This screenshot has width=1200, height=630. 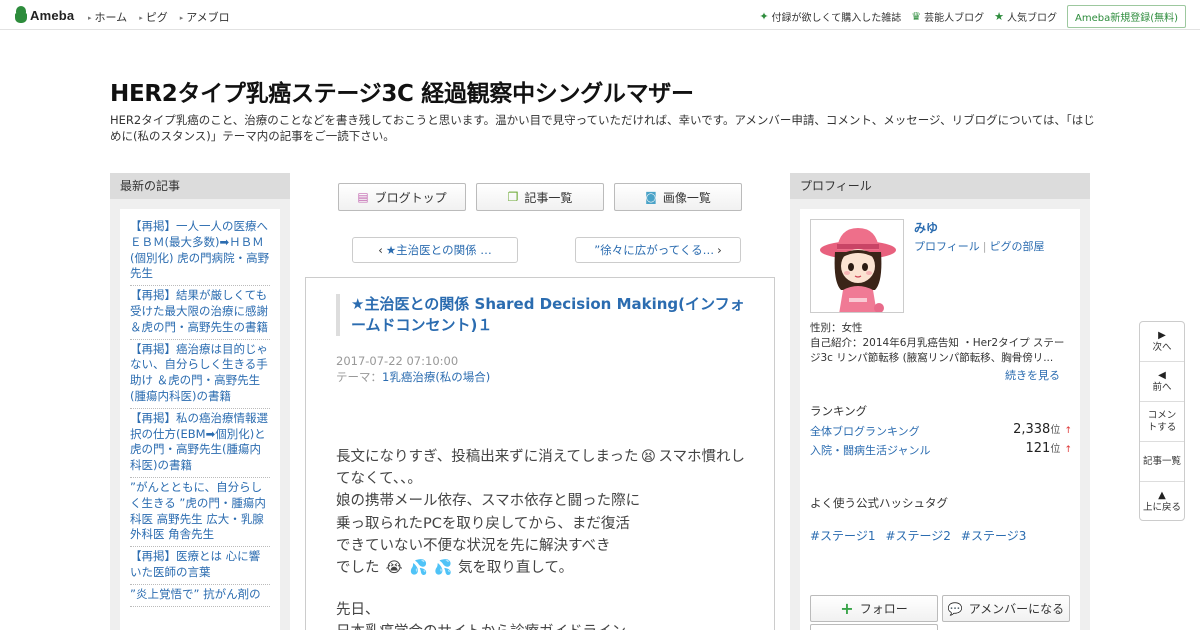 What do you see at coordinates (1162, 502) in the screenshot?
I see `back-to-top-button: ▲ 上に戻る` at bounding box center [1162, 502].